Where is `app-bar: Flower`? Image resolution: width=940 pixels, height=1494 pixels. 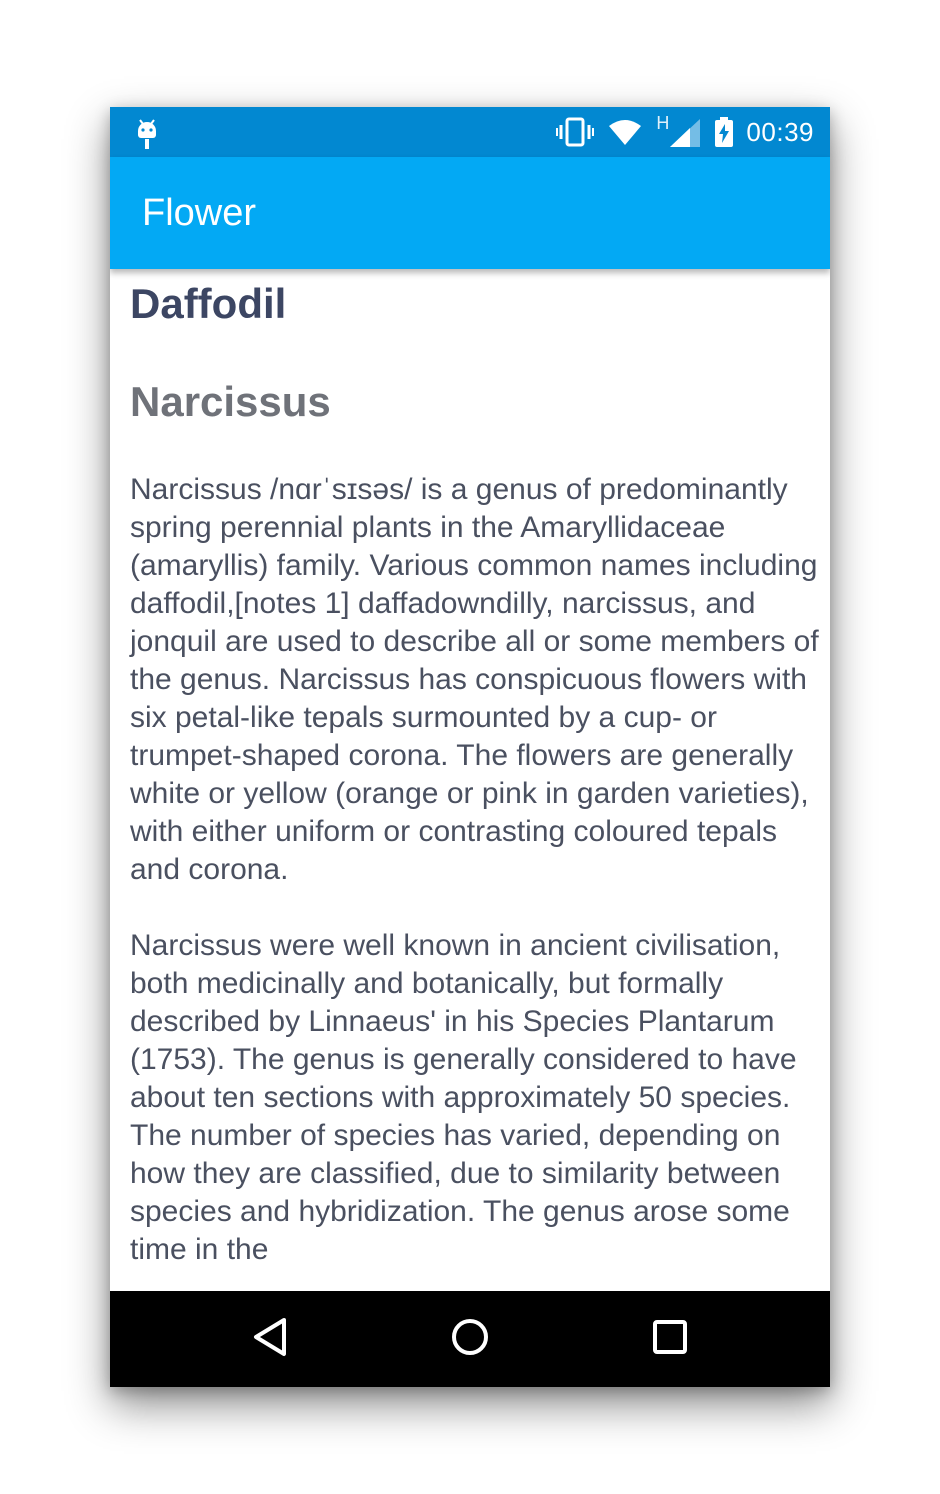
app-bar: Flower is located at coordinates (470, 213).